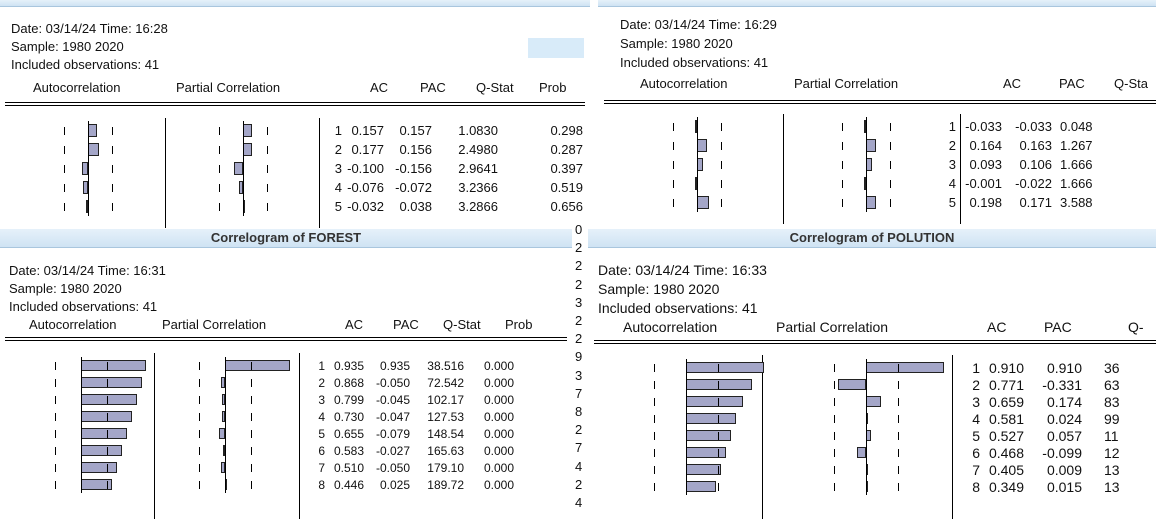 The image size is (1156, 519). Describe the element at coordinates (367, 130) in the screenshot. I see `cell-ac: 0.157` at that location.